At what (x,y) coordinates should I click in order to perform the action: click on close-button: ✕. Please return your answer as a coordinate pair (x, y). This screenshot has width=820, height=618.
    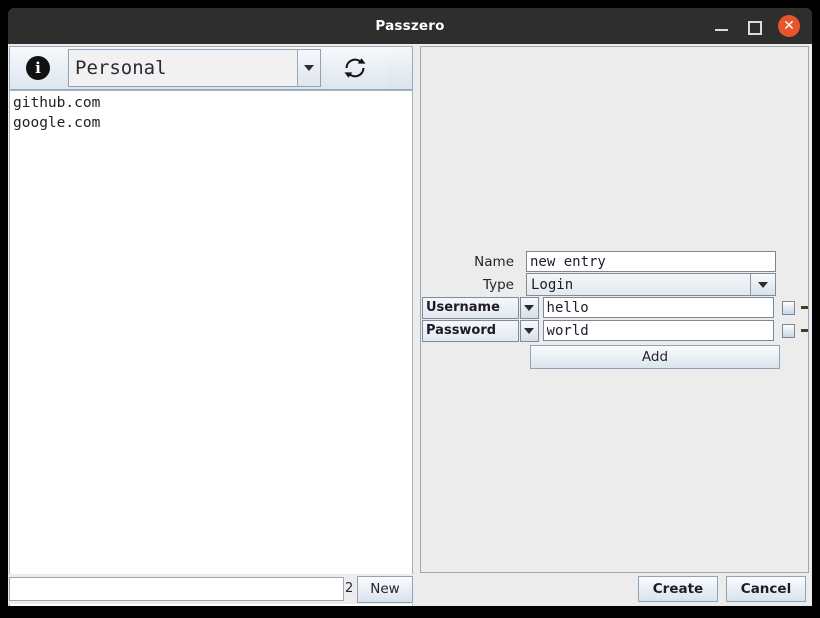
    Looking at the image, I should click on (789, 26).